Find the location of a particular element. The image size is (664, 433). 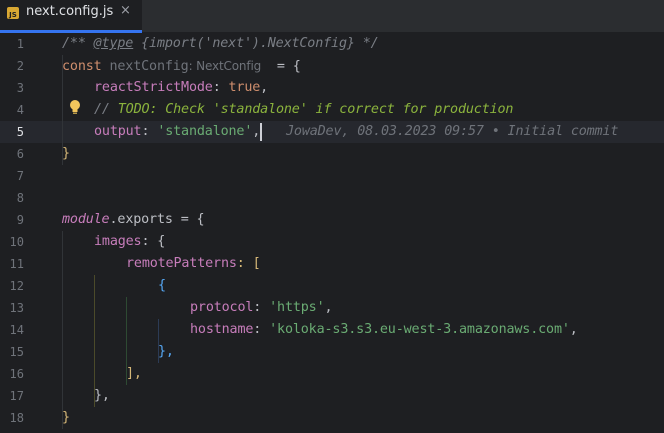

keyword-const: const is located at coordinates (82, 66).